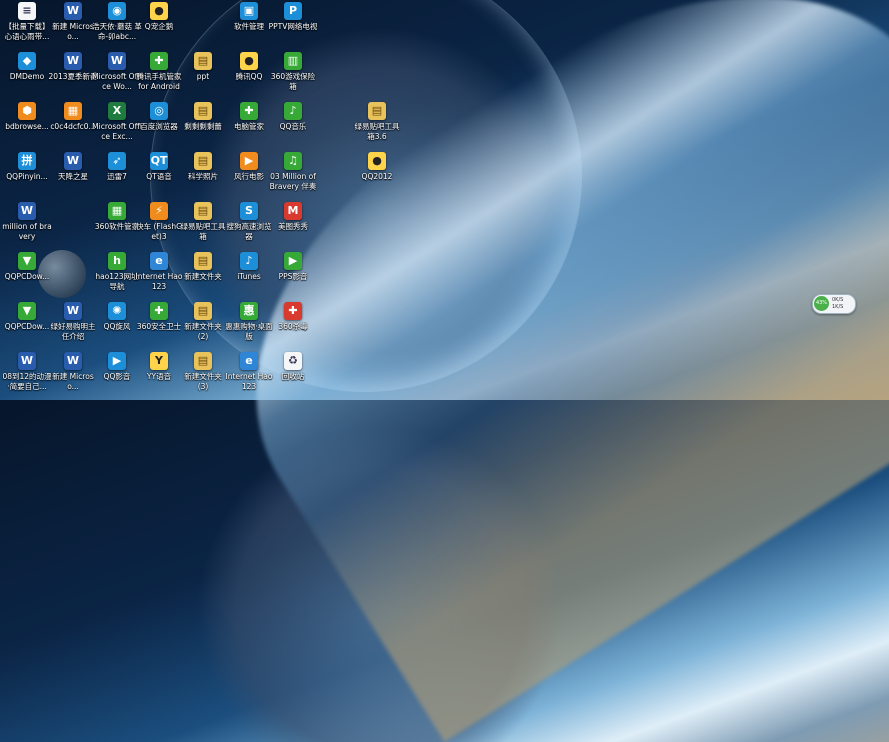 The height and width of the screenshot is (742, 889). I want to click on desktop-shortcut: ✚ 腾讯手机管家 for Android, so click(159, 69).